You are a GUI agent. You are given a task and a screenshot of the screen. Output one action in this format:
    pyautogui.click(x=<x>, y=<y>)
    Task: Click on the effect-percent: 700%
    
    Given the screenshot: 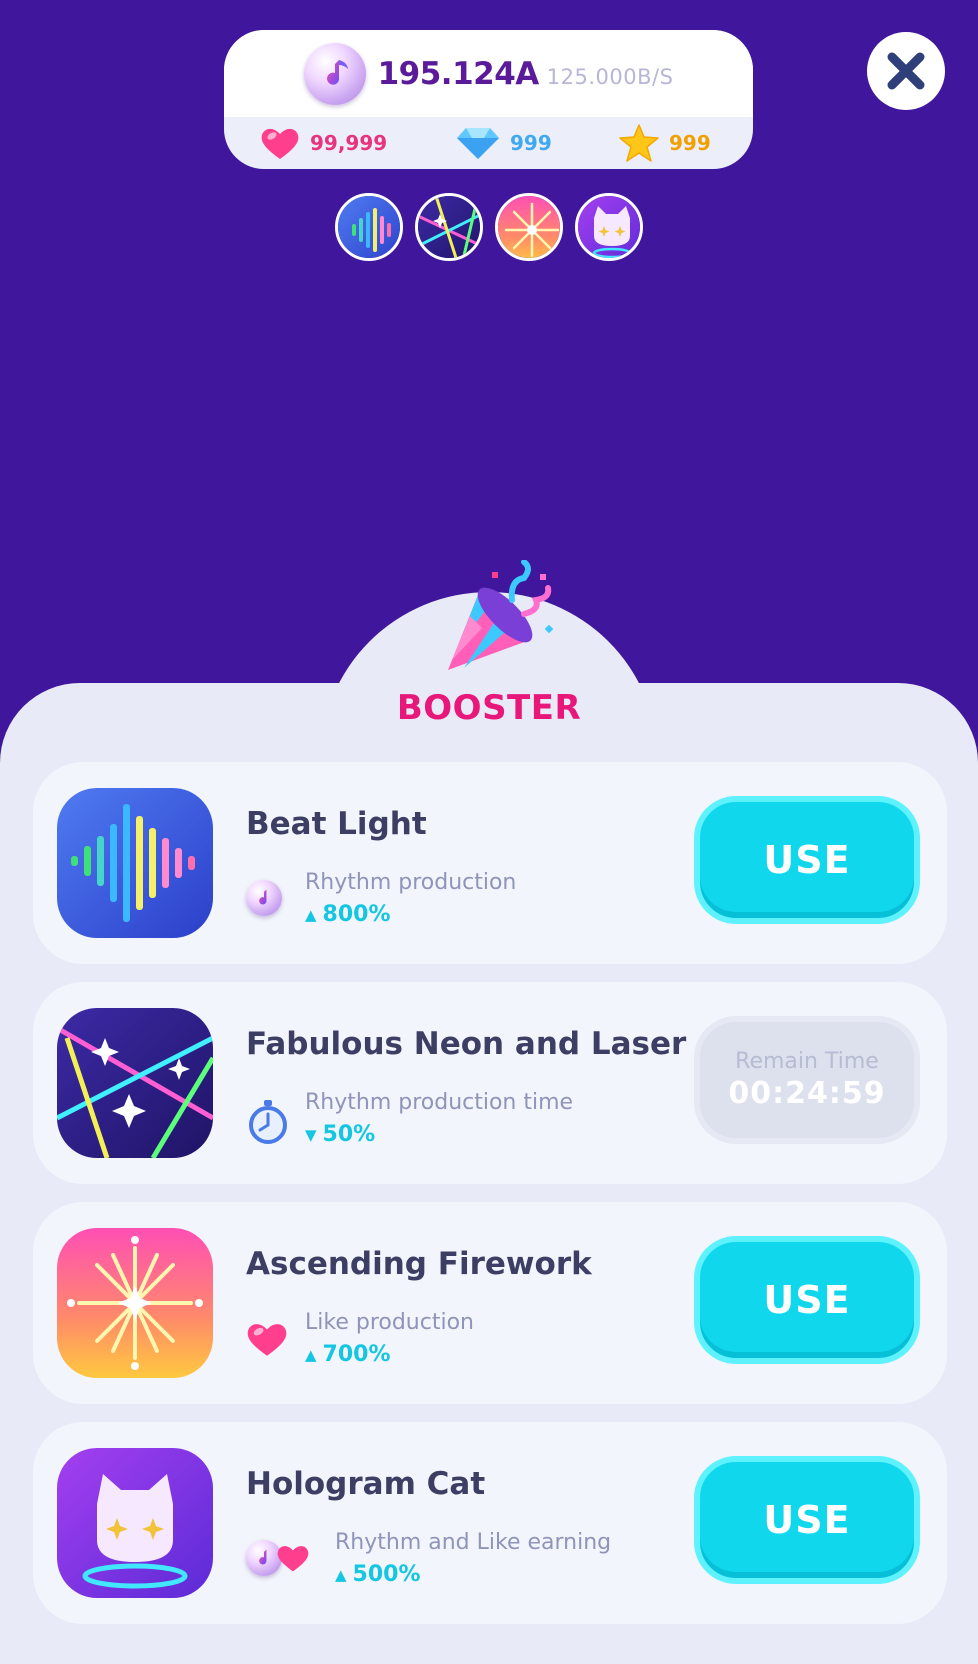 What is the action you would take?
    pyautogui.click(x=356, y=1354)
    